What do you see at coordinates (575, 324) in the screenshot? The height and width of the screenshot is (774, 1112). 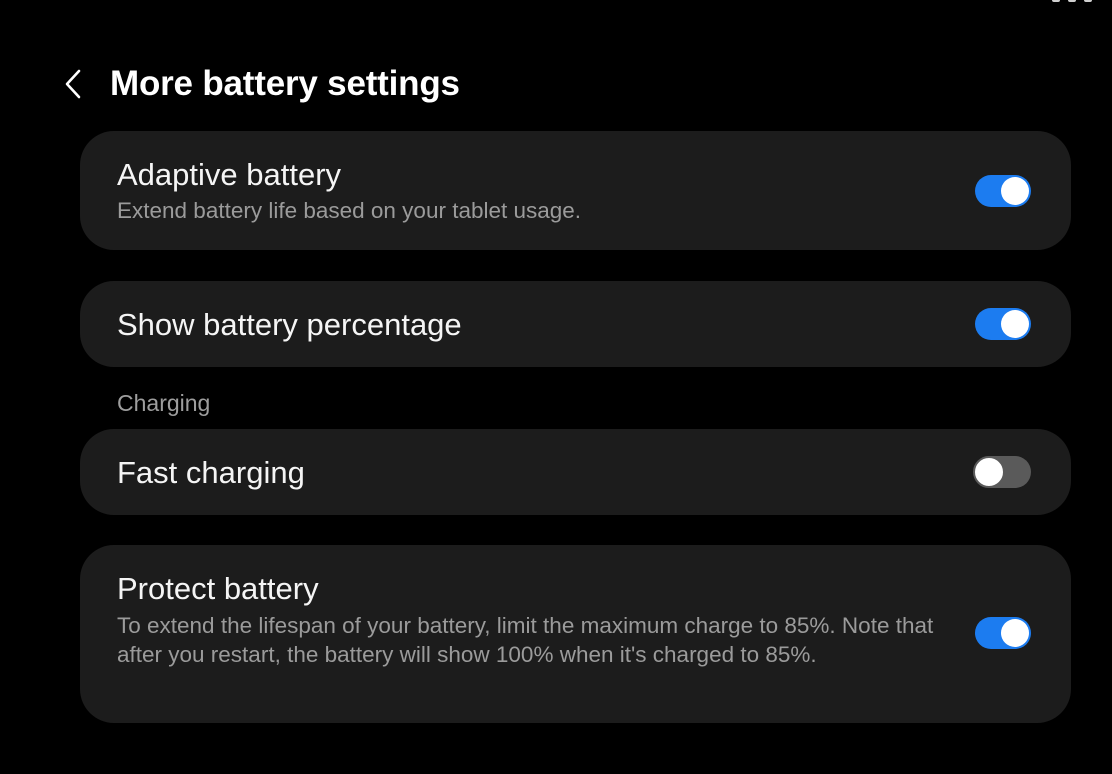 I see `show-battery-percentage-card: Show battery percentage` at bounding box center [575, 324].